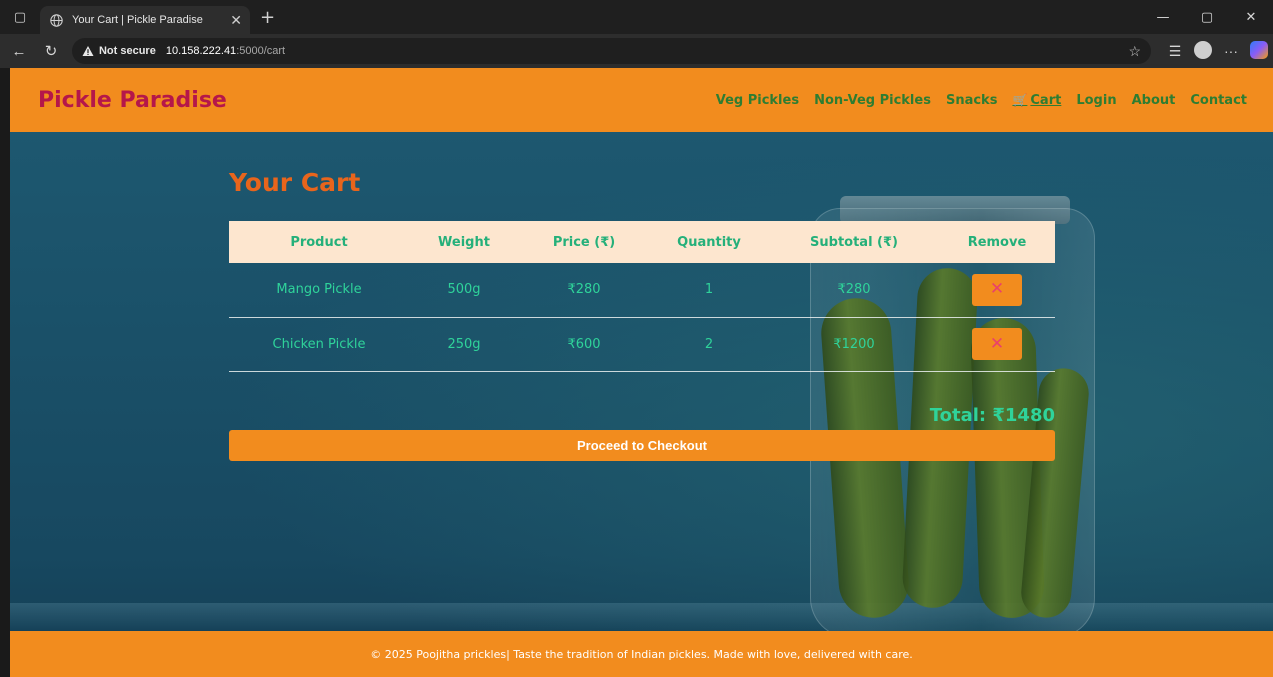 The width and height of the screenshot is (1273, 677). What do you see at coordinates (201, 51) in the screenshot?
I see `url-host: 10.158.222.41` at bounding box center [201, 51].